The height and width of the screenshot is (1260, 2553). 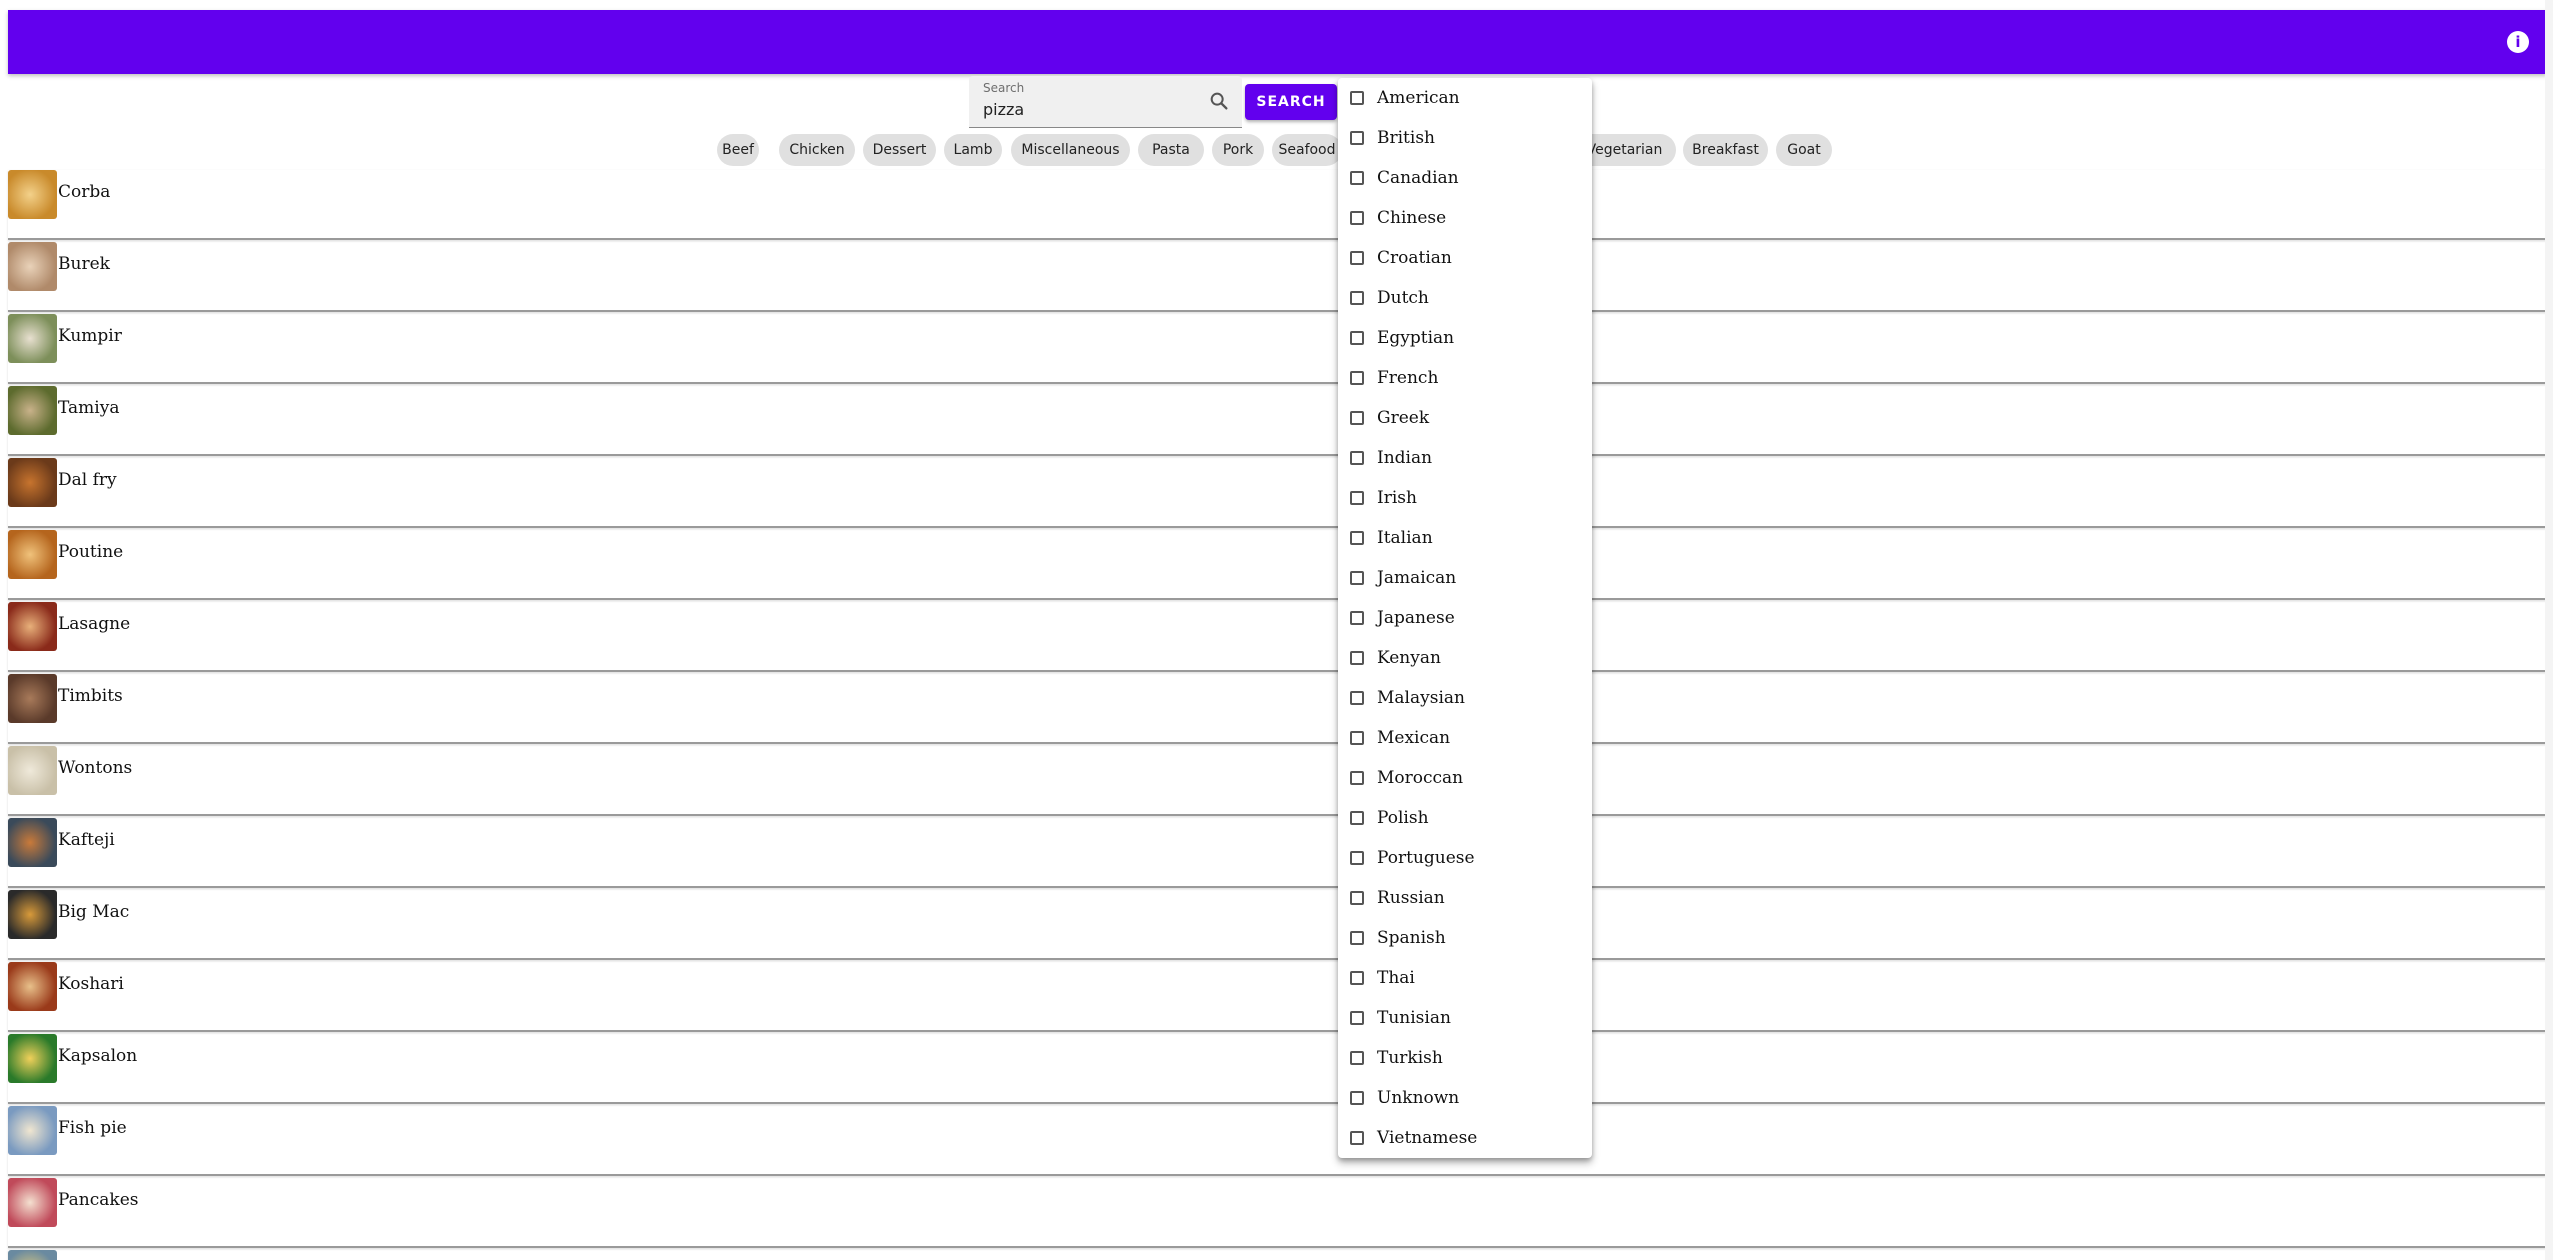 What do you see at coordinates (2549, 630) in the screenshot?
I see `scrollbar` at bounding box center [2549, 630].